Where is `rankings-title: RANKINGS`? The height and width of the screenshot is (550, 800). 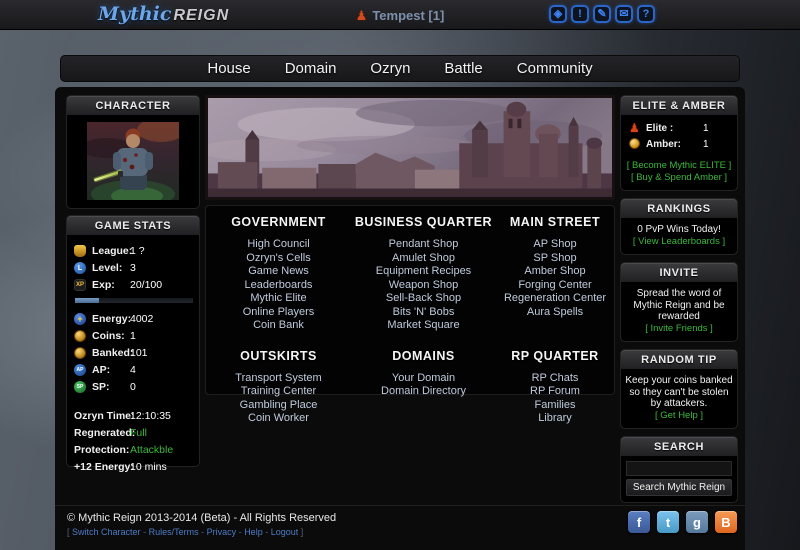
rankings-title: RANKINGS is located at coordinates (679, 209).